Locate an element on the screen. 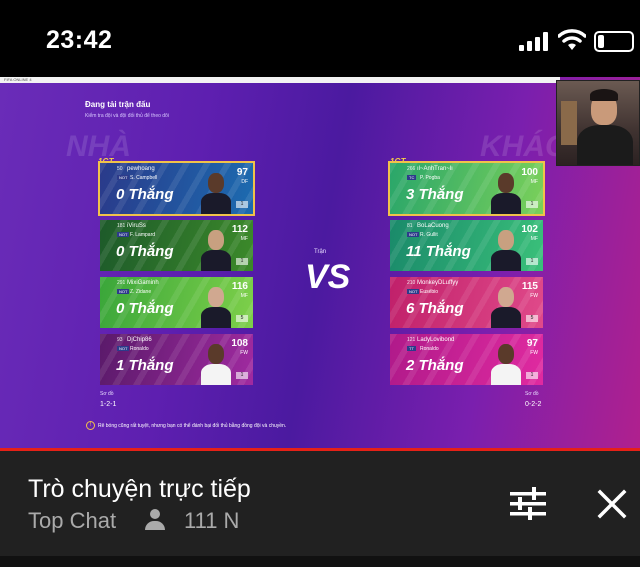  away-player-card: 81 BoLaCuong NOT R. Gullit 11 Thắng 102 MF 1 is located at coordinates (466, 245).